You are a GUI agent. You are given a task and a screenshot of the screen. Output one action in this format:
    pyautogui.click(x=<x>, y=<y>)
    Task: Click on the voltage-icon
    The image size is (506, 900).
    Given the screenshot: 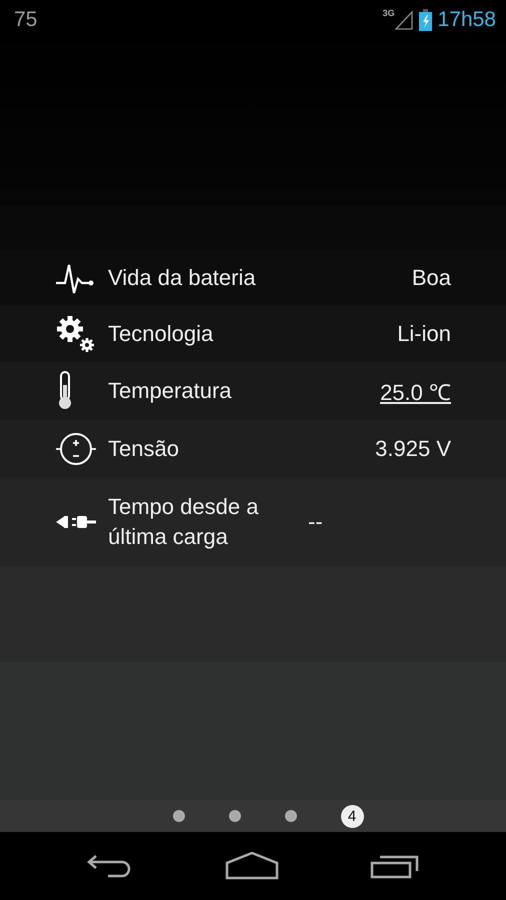 What is the action you would take?
    pyautogui.click(x=76, y=449)
    